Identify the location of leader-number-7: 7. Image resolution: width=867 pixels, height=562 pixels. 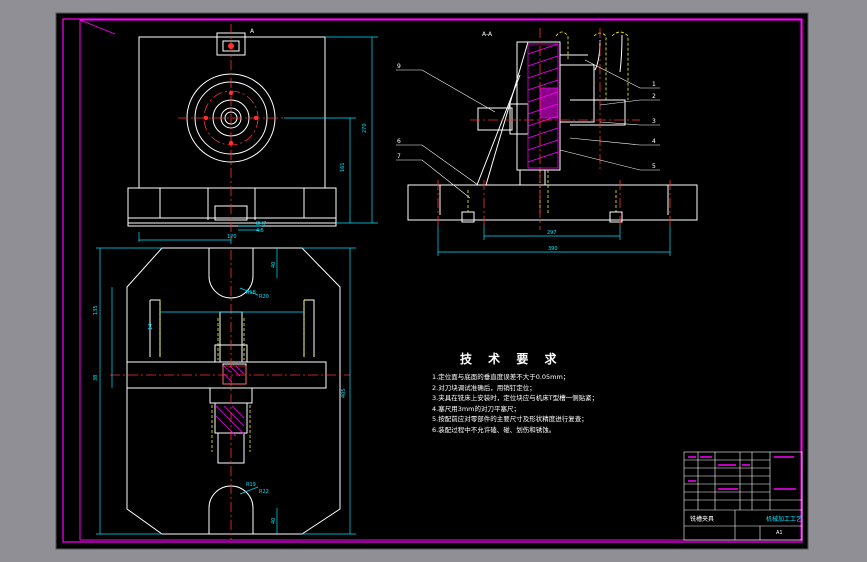
(399, 156).